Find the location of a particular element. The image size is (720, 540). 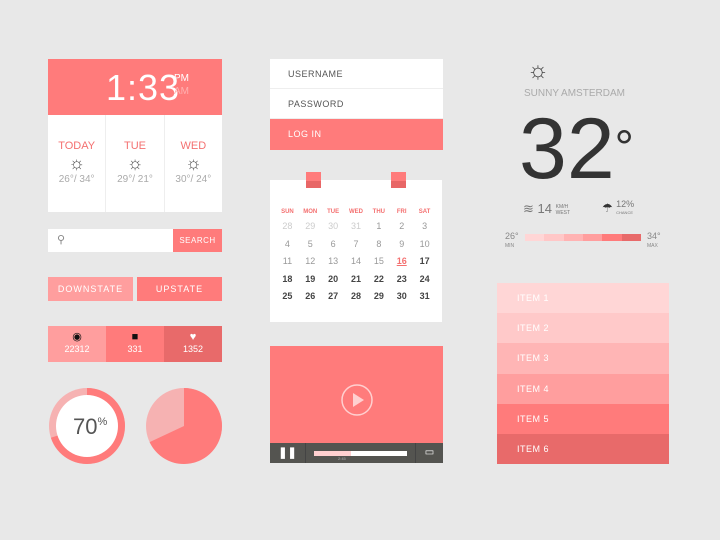

username-field: USERNAME is located at coordinates (356, 74).